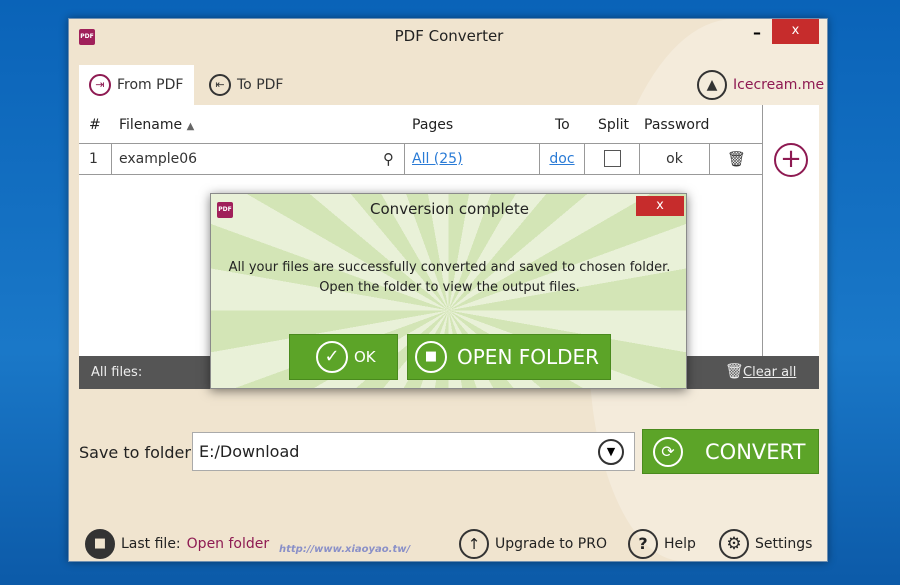 This screenshot has height=585, width=900. What do you see at coordinates (449, 209) in the screenshot?
I see `dialog-title: Conversion complete` at bounding box center [449, 209].